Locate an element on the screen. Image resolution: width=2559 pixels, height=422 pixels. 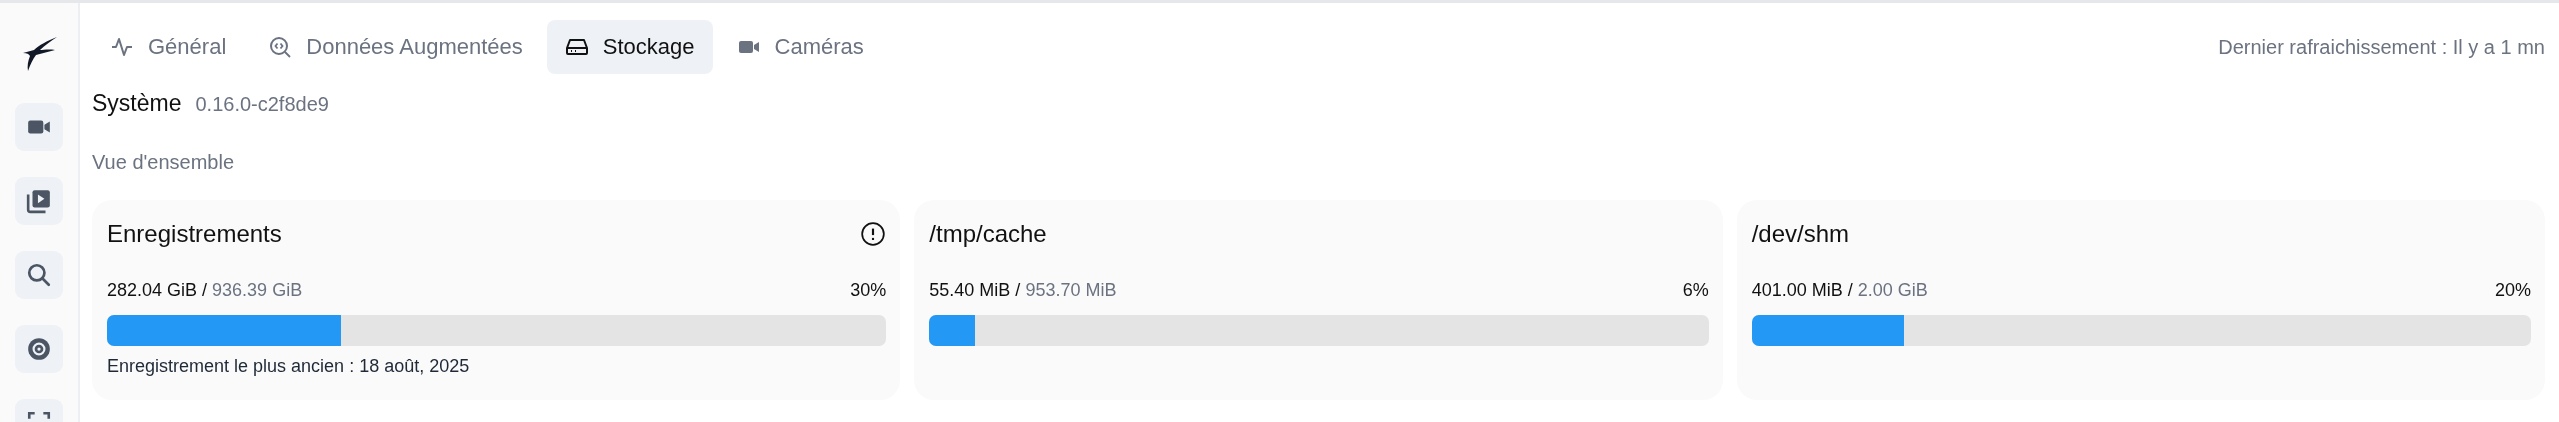
oldest-recording-text: Enregistrement le plus ancien : 18 août, 2025 is located at coordinates (289, 366).